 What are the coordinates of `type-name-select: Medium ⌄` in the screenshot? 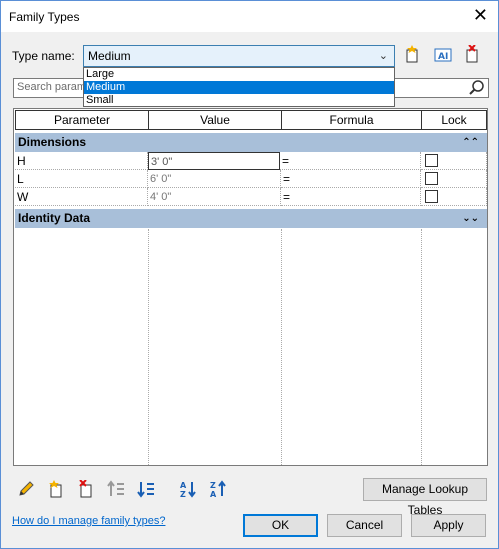 It's located at (239, 56).